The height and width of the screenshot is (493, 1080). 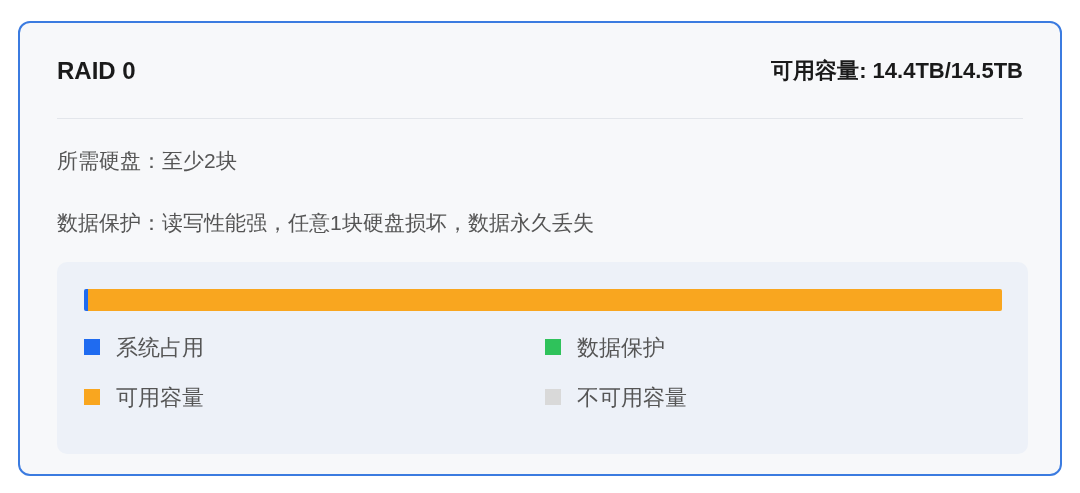 What do you see at coordinates (199, 161) in the screenshot?
I see `detail-value: 至少2块` at bounding box center [199, 161].